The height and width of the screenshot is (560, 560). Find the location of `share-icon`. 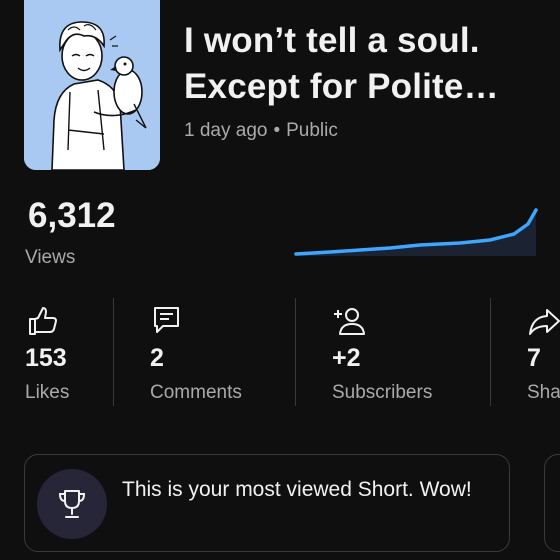

share-icon is located at coordinates (544, 322).